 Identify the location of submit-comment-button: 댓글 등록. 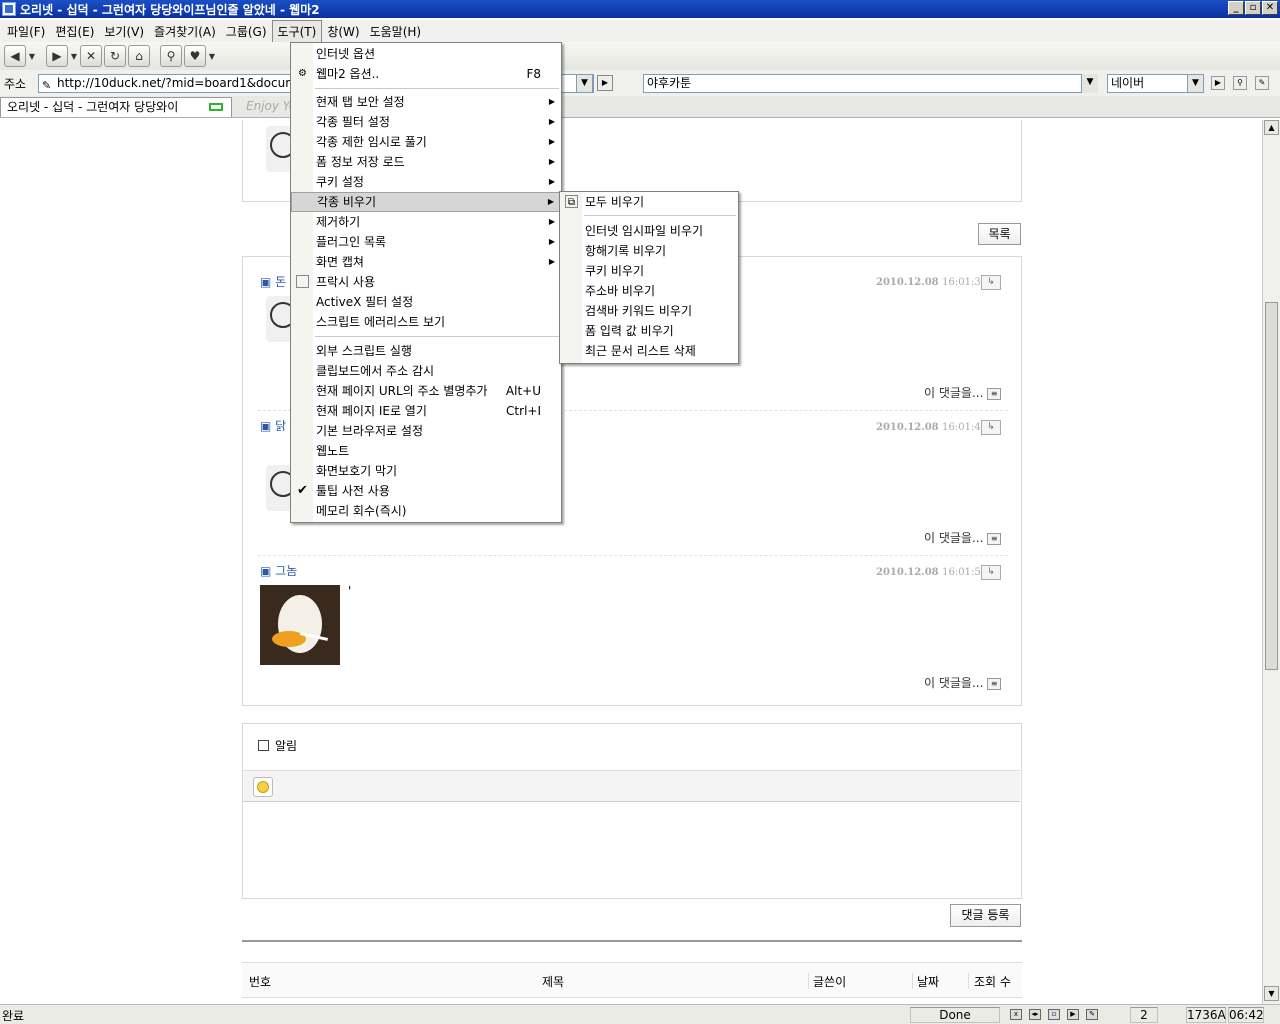
(985, 915).